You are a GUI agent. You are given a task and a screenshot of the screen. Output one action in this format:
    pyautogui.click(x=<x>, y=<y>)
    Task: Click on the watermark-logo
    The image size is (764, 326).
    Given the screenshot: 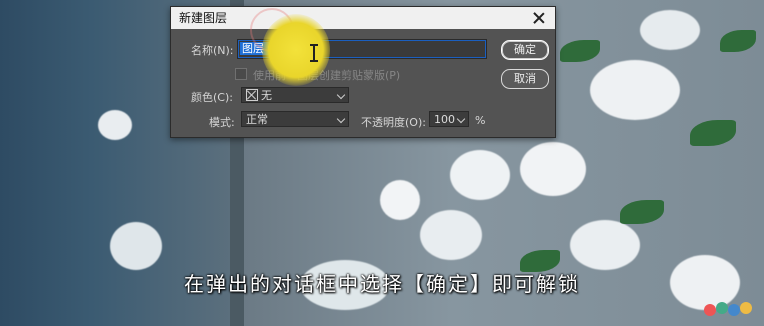 What is the action you would take?
    pyautogui.click(x=728, y=309)
    